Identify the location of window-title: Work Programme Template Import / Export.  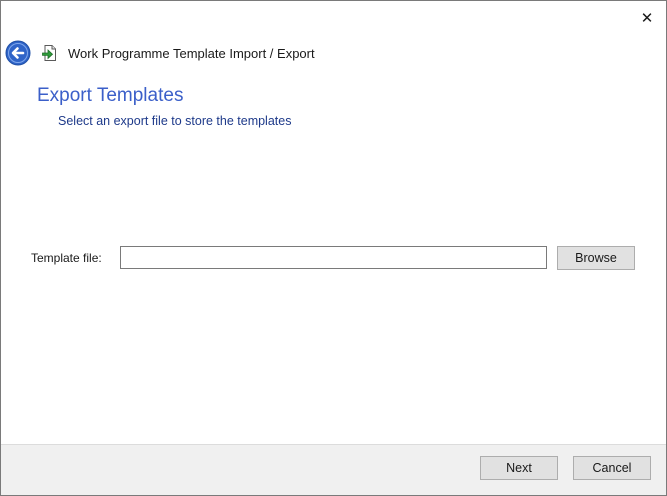
(191, 53).